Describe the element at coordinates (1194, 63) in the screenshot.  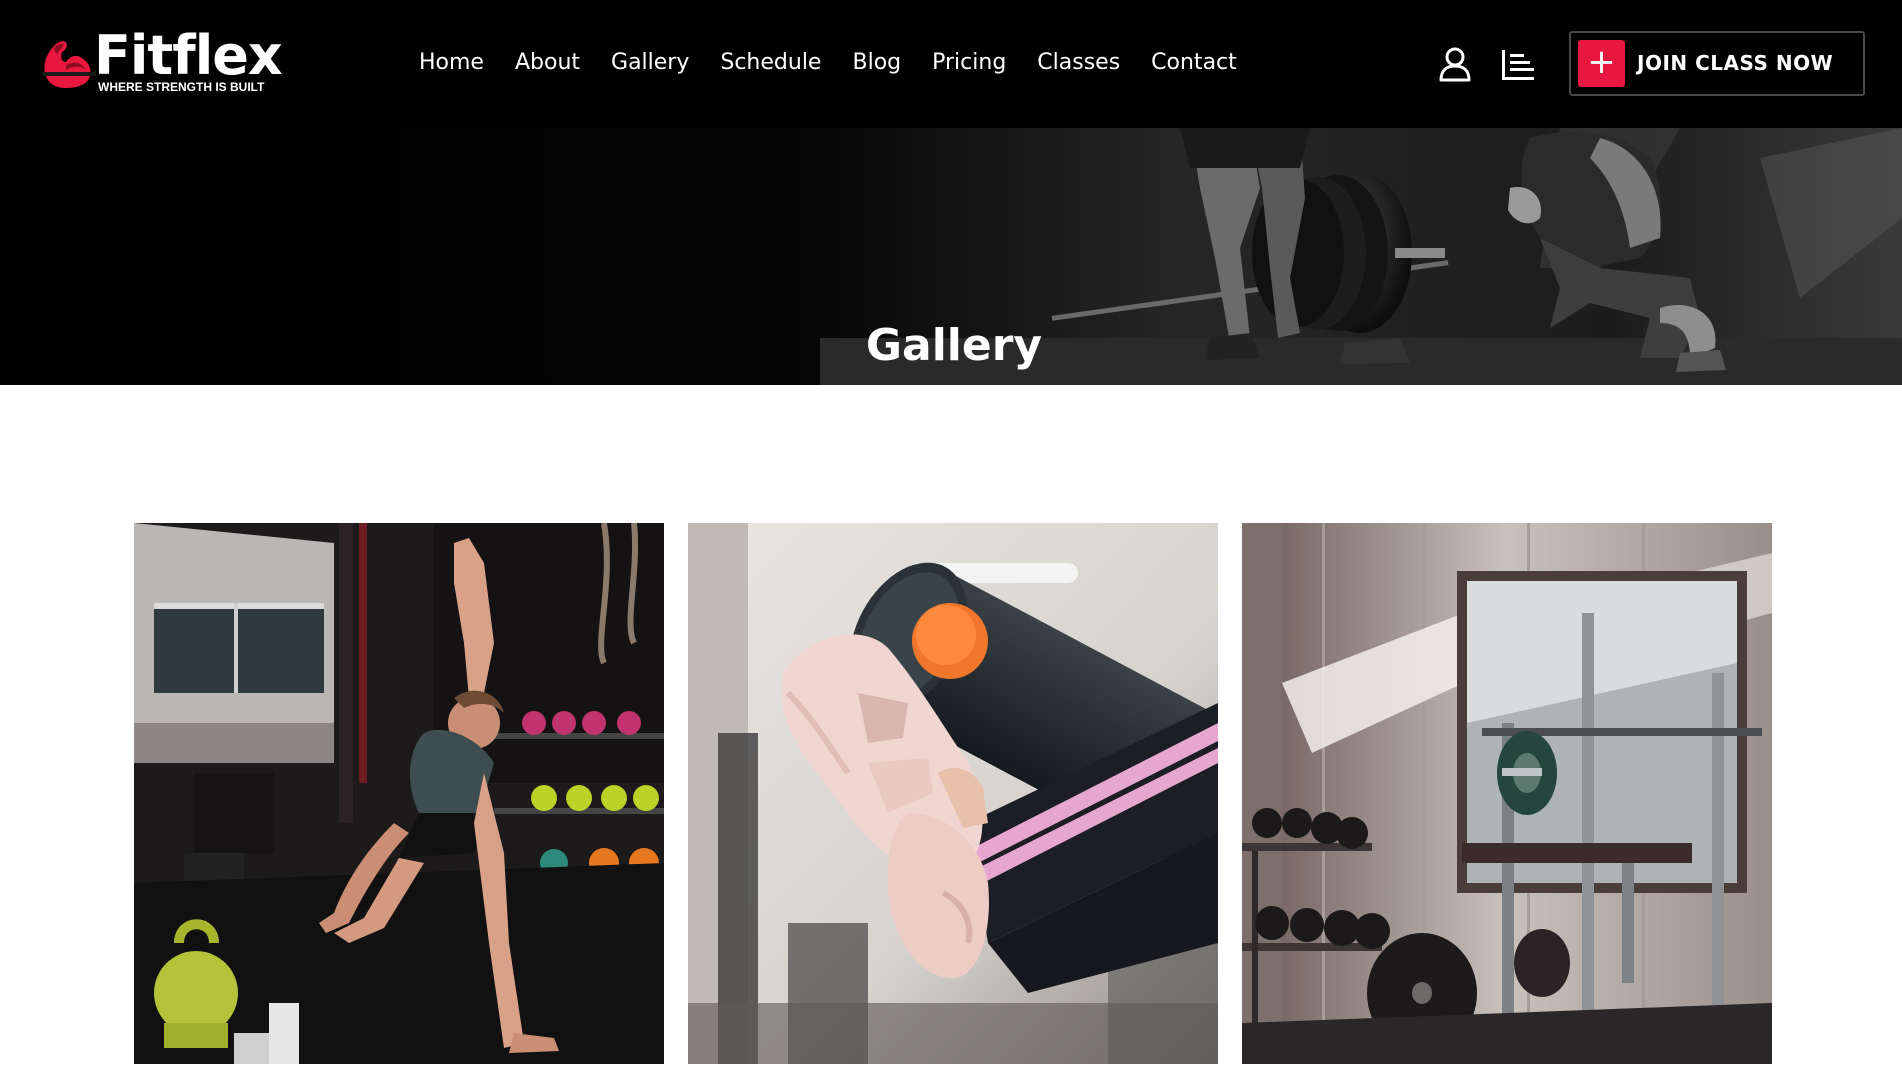
I see `nav-contact: Contact` at that location.